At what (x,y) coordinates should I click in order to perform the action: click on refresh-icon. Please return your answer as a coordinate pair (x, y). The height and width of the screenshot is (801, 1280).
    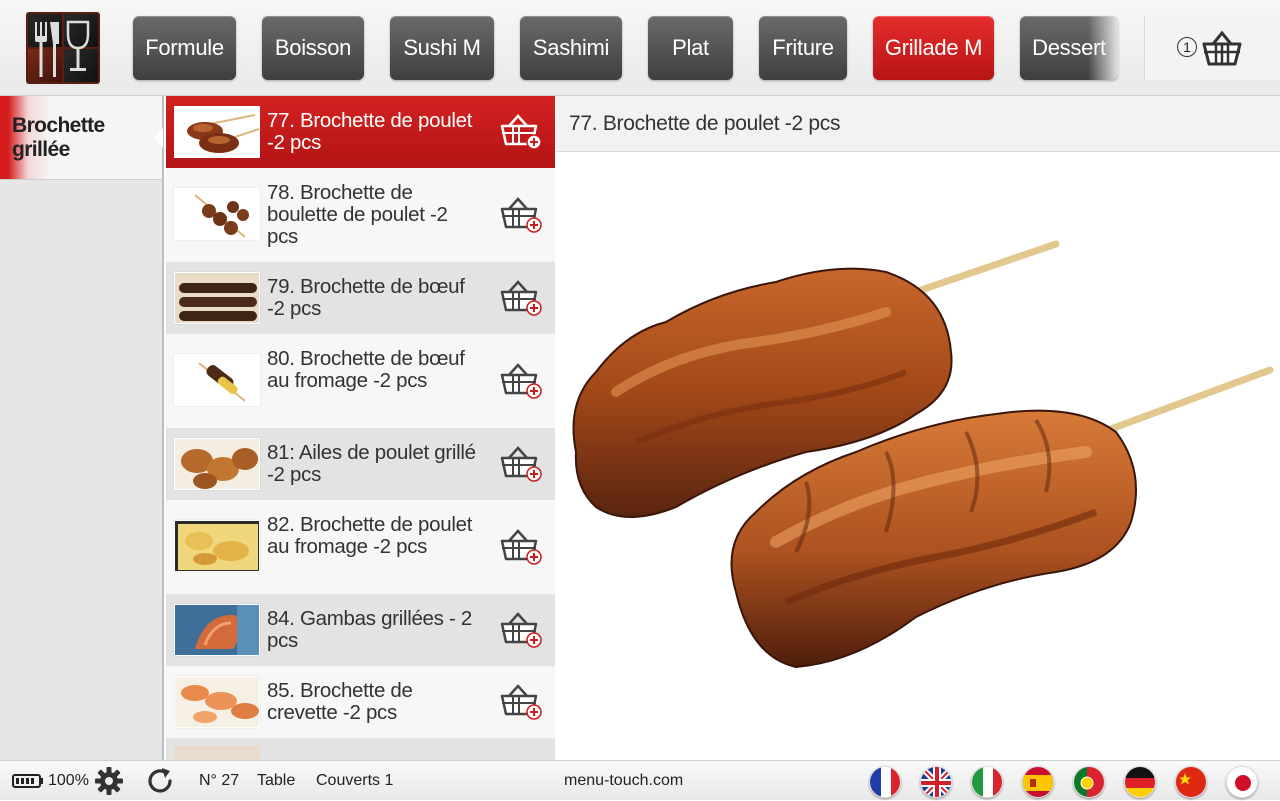
    Looking at the image, I should click on (160, 780).